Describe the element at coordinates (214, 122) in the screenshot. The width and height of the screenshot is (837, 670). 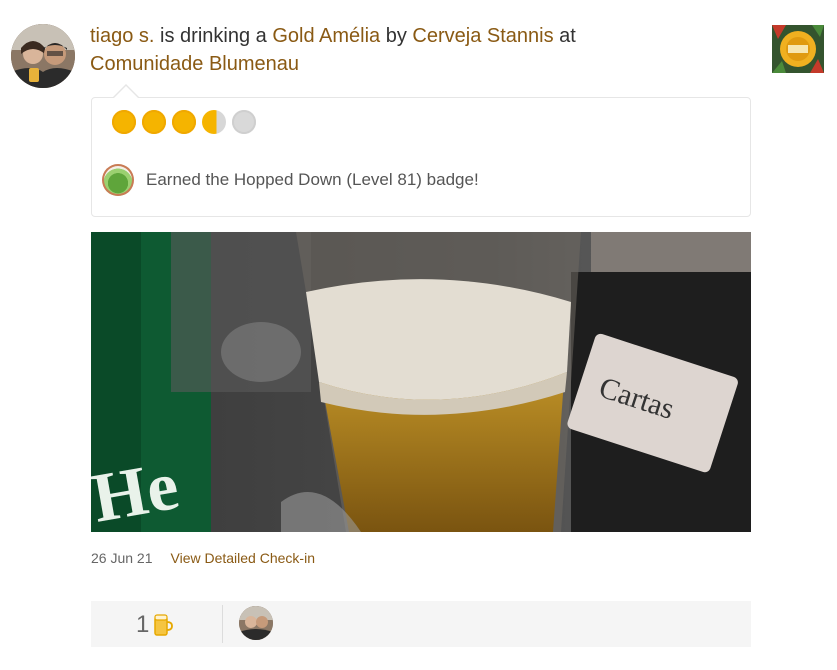
I see `rating-cap-half-icon` at that location.